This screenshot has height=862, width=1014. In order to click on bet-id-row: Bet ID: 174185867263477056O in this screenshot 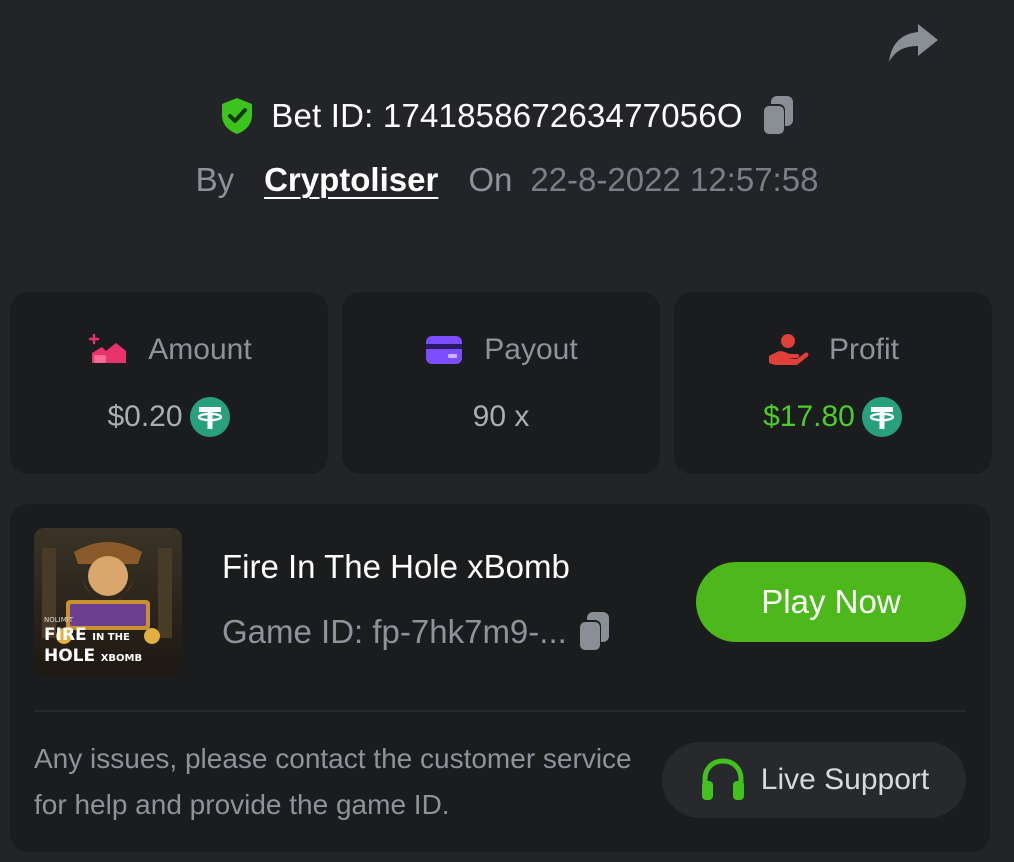, I will do `click(507, 116)`.